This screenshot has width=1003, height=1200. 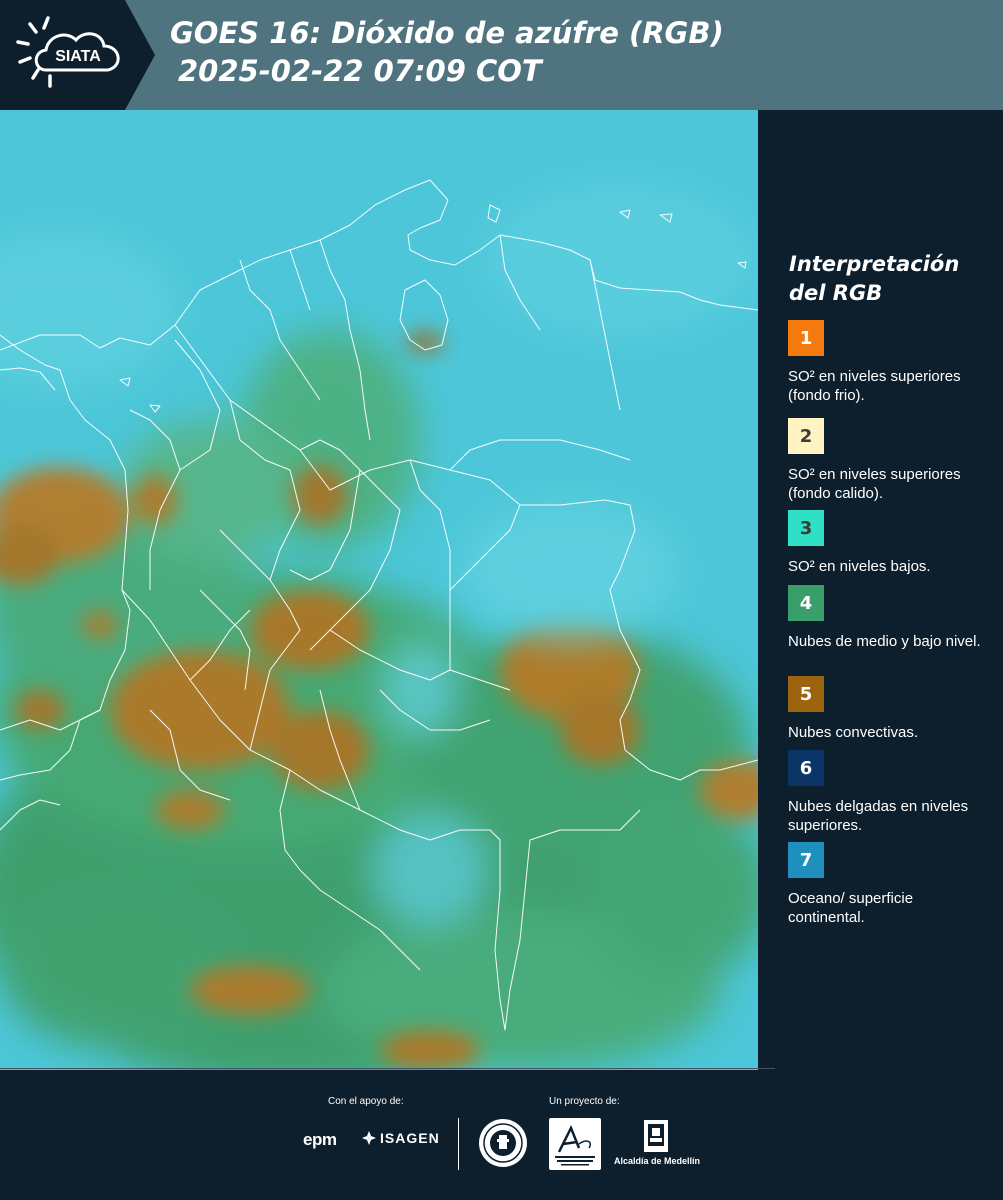 I want to click on legend-item-3: 3 SO² en niveles bajos., so click(x=890, y=543).